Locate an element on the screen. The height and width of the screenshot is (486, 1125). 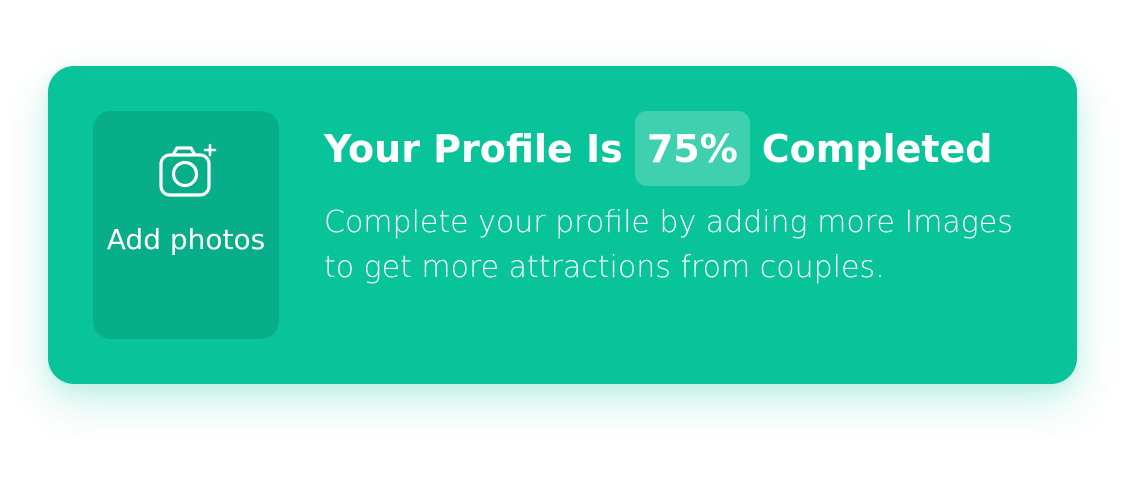
camera-plus-icon is located at coordinates (188, 170).